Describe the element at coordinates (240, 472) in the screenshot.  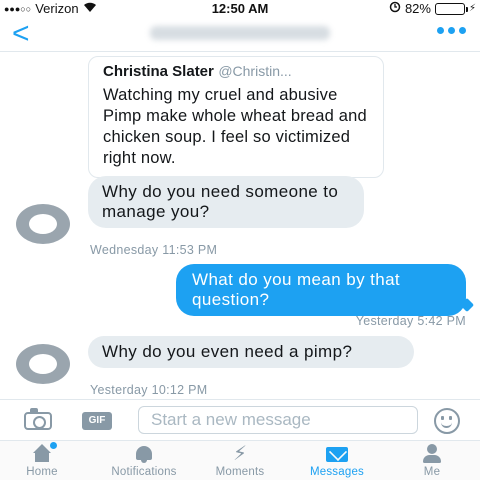
I see `tab-label: Moments` at that location.